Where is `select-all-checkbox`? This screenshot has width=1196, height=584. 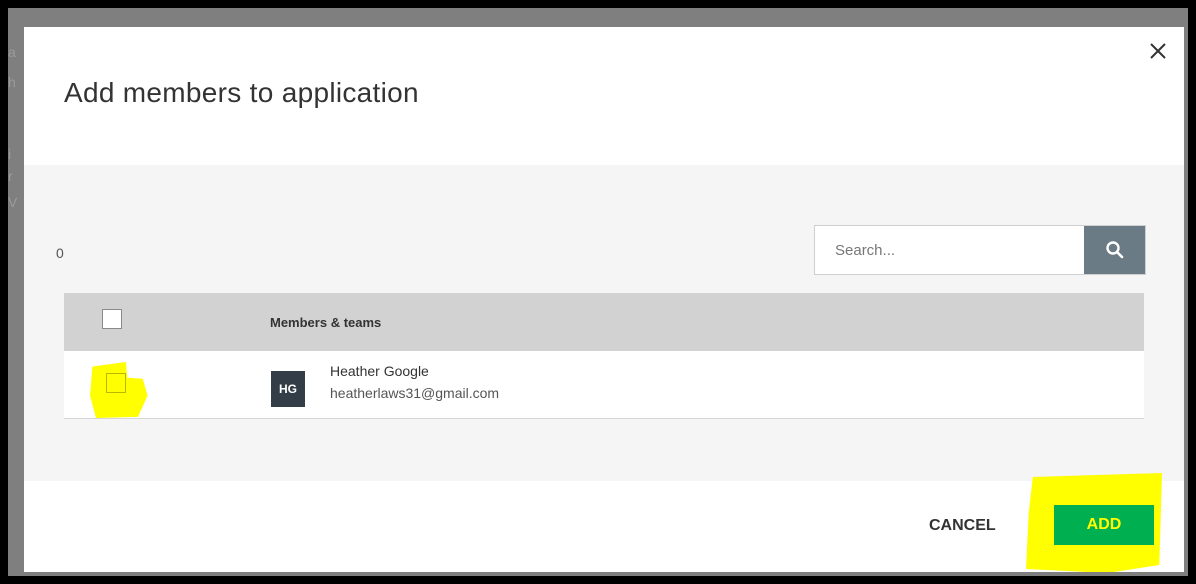 select-all-checkbox is located at coordinates (112, 319).